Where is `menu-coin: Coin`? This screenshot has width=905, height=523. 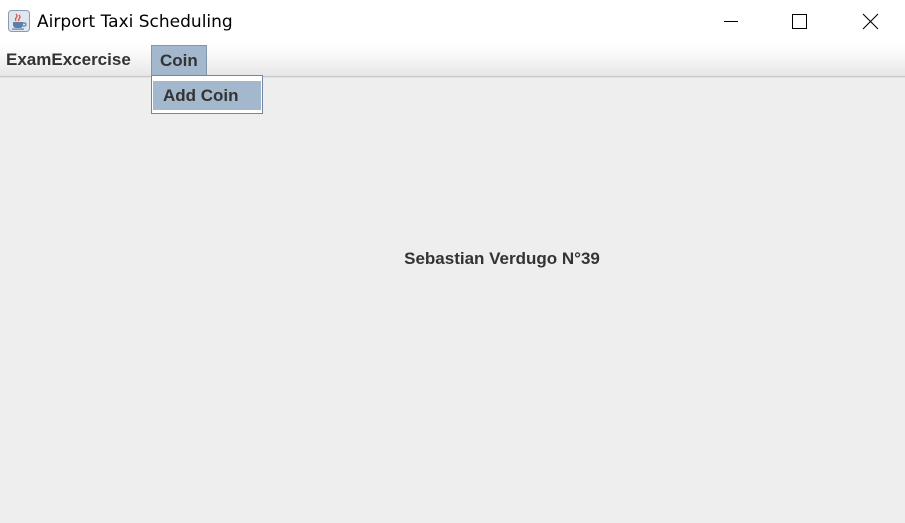 menu-coin: Coin is located at coordinates (179, 60).